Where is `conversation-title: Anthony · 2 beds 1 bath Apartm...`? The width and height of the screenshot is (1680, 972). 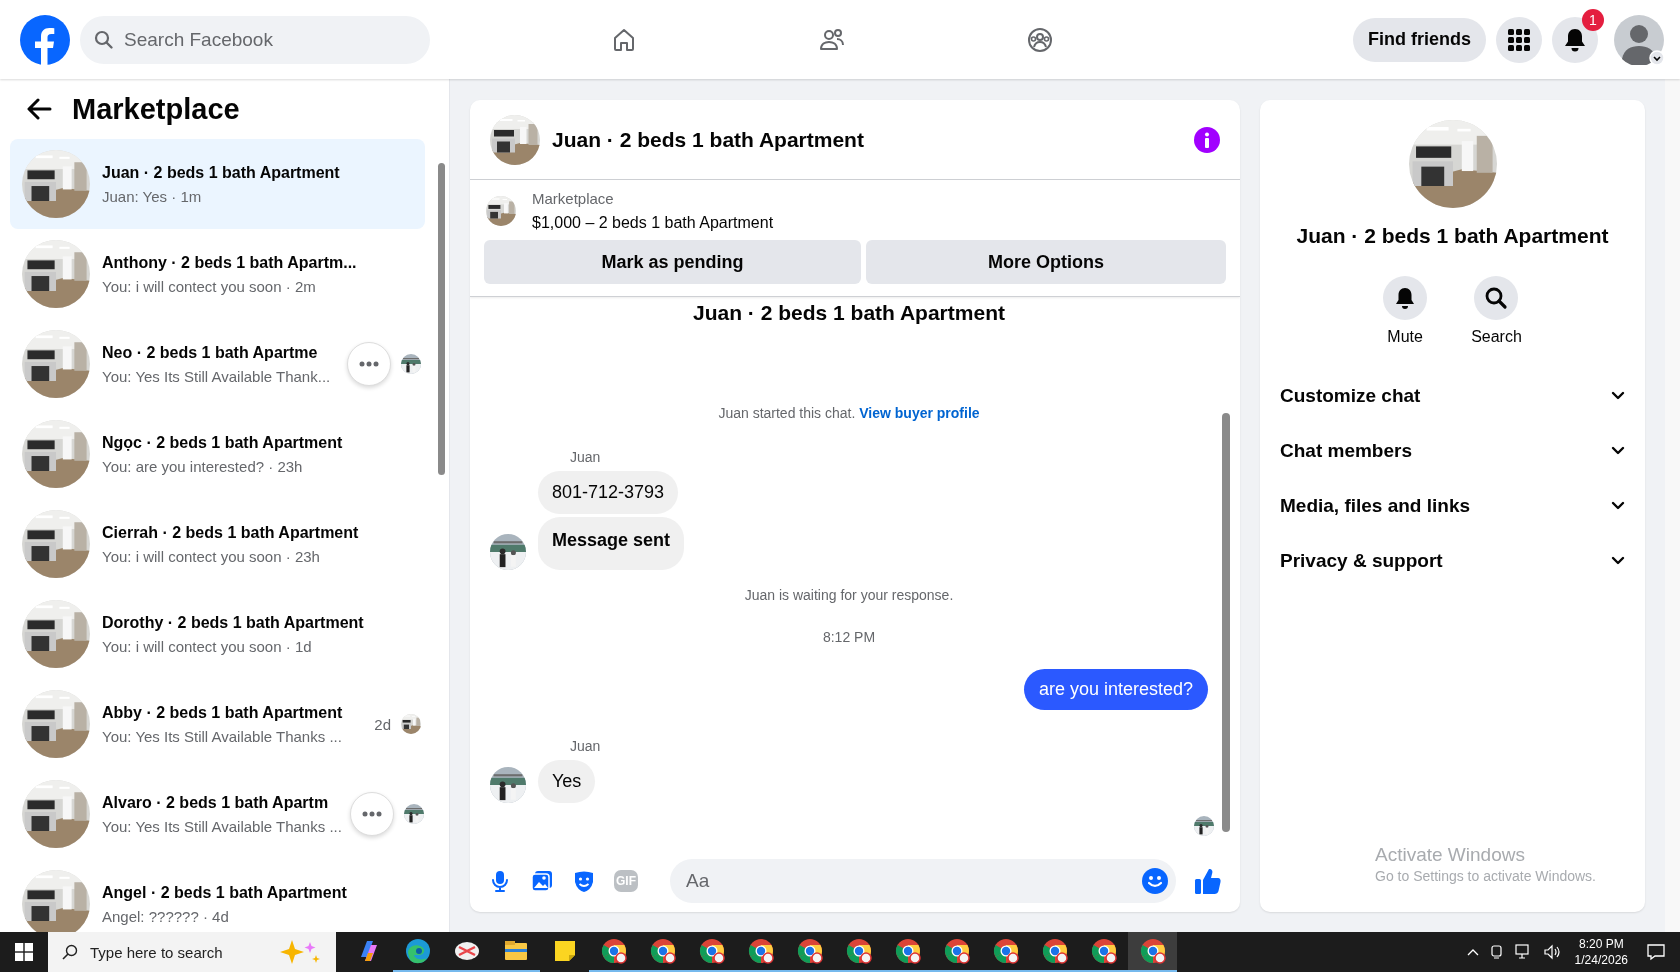
conversation-title: Anthony · 2 beds 1 bath Apartm... is located at coordinates (229, 262).